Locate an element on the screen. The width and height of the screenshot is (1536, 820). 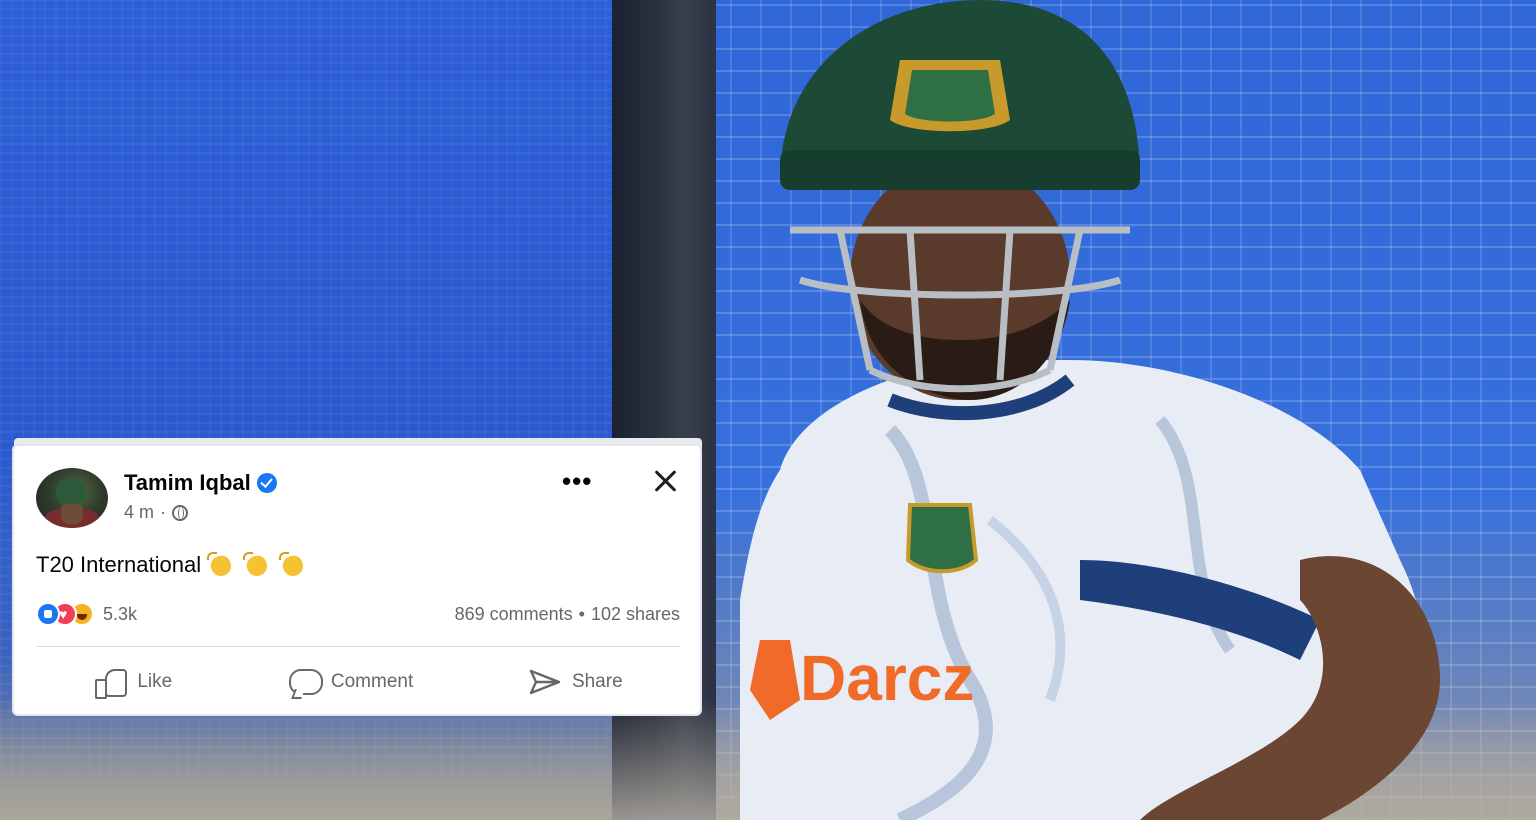
post-text: T20 International is located at coordinates (119, 564).